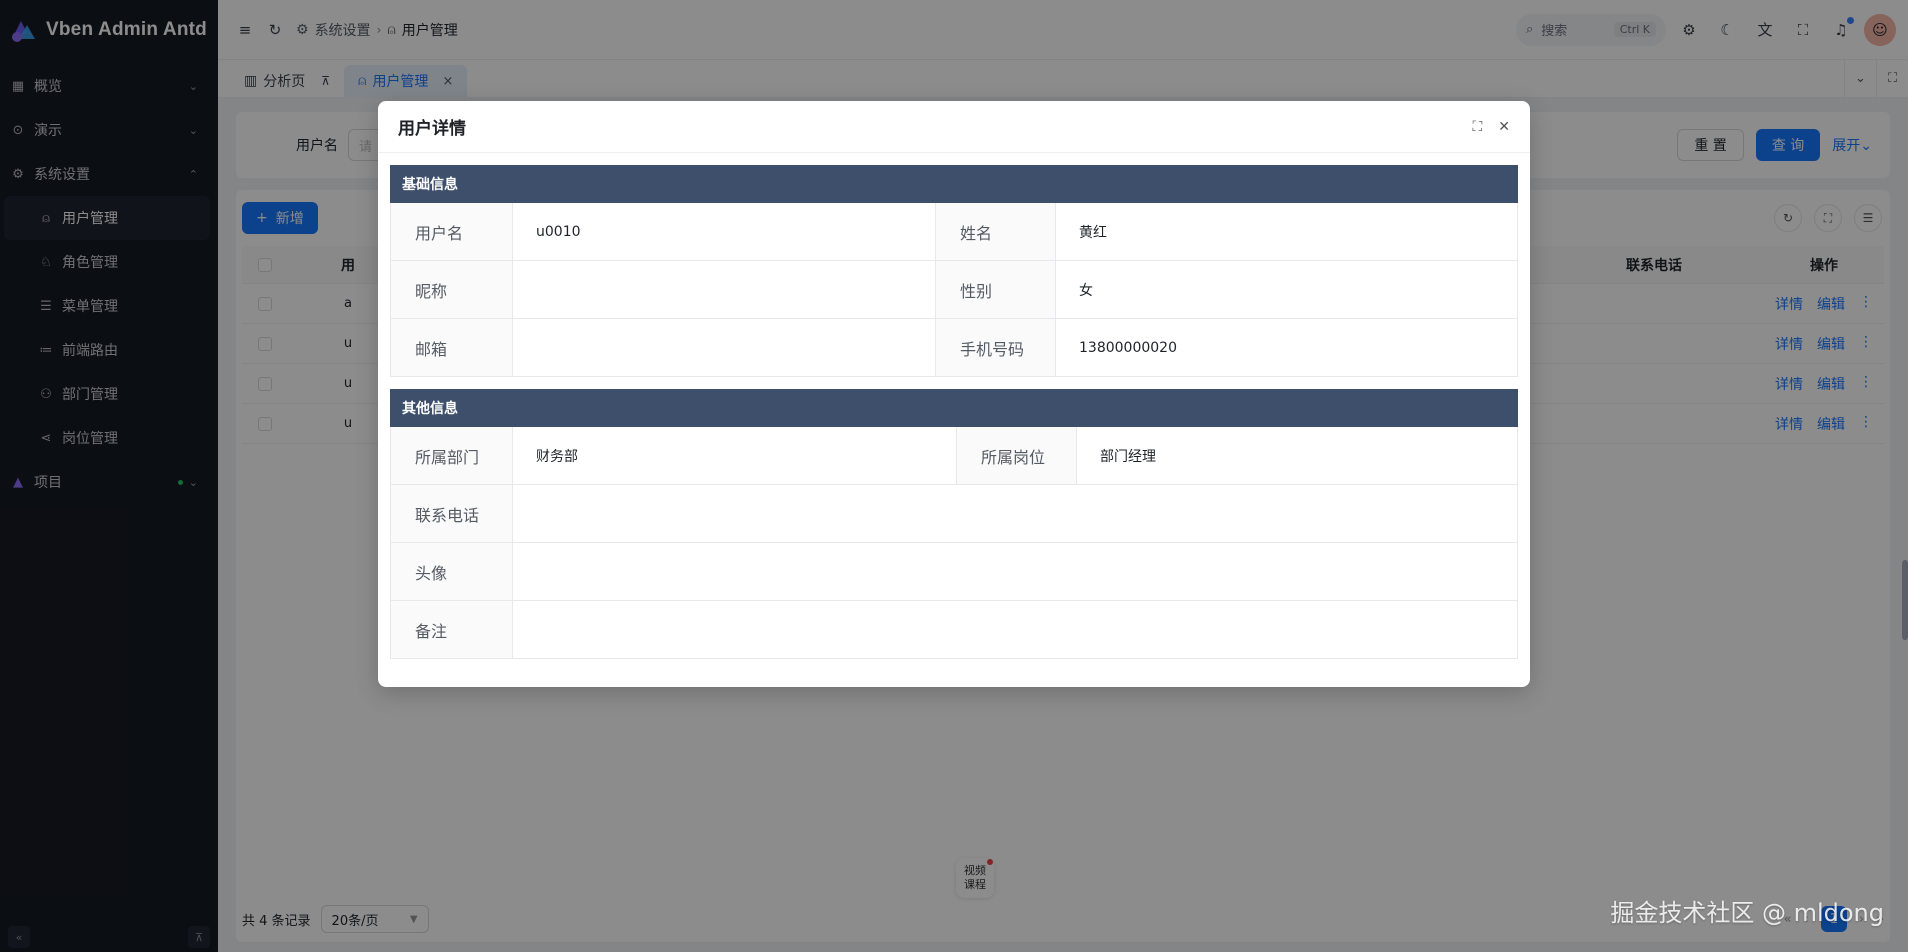 The height and width of the screenshot is (952, 1908). Describe the element at coordinates (1017, 455) in the screenshot. I see `field-label: 所属岗位` at that location.